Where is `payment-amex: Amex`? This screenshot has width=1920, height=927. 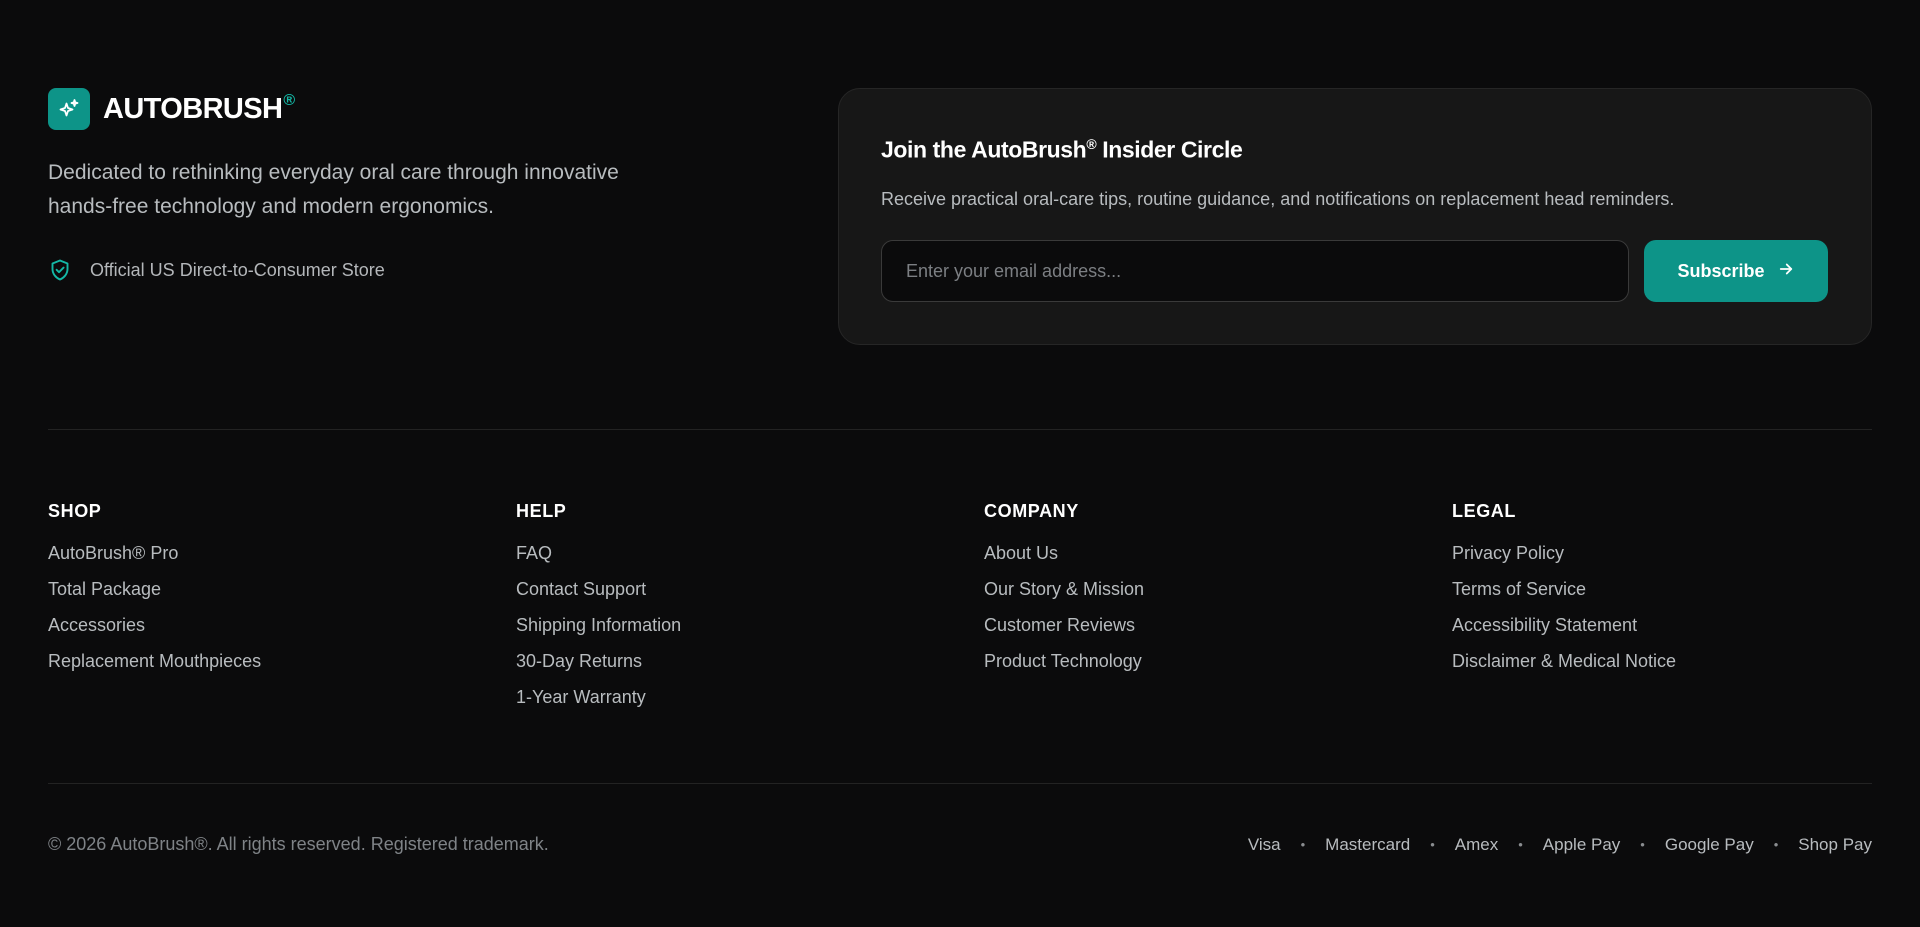 payment-amex: Amex is located at coordinates (1476, 844).